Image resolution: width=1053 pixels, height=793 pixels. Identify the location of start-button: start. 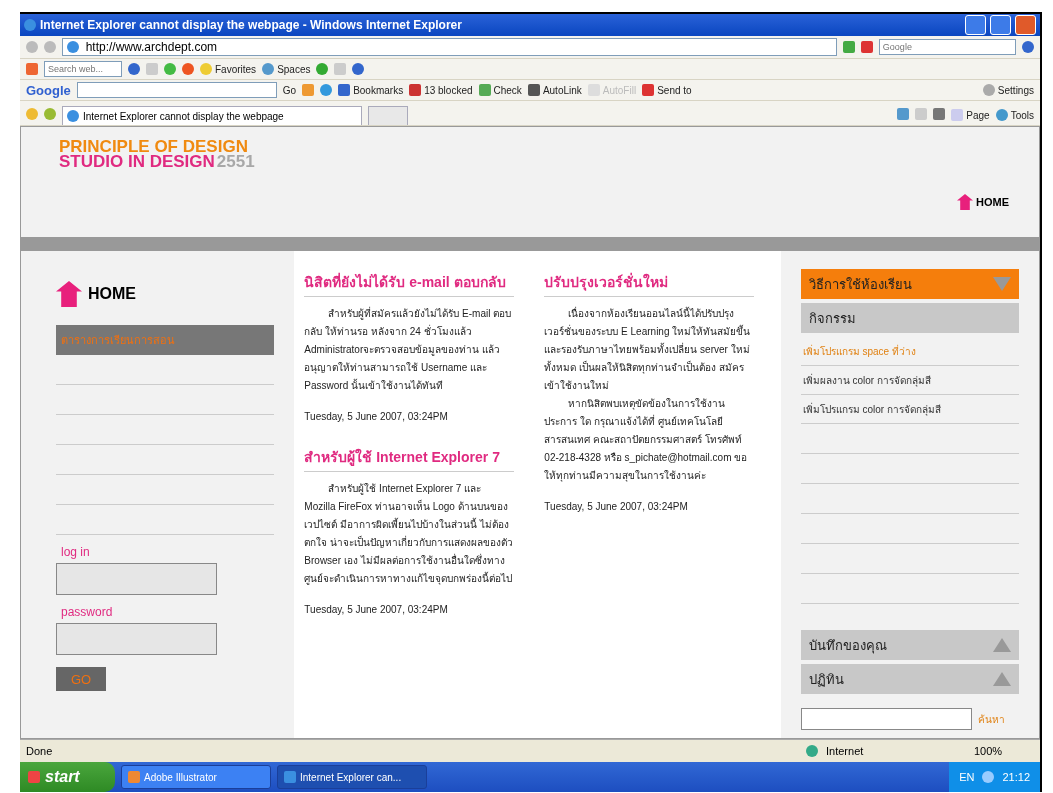
(67, 777).